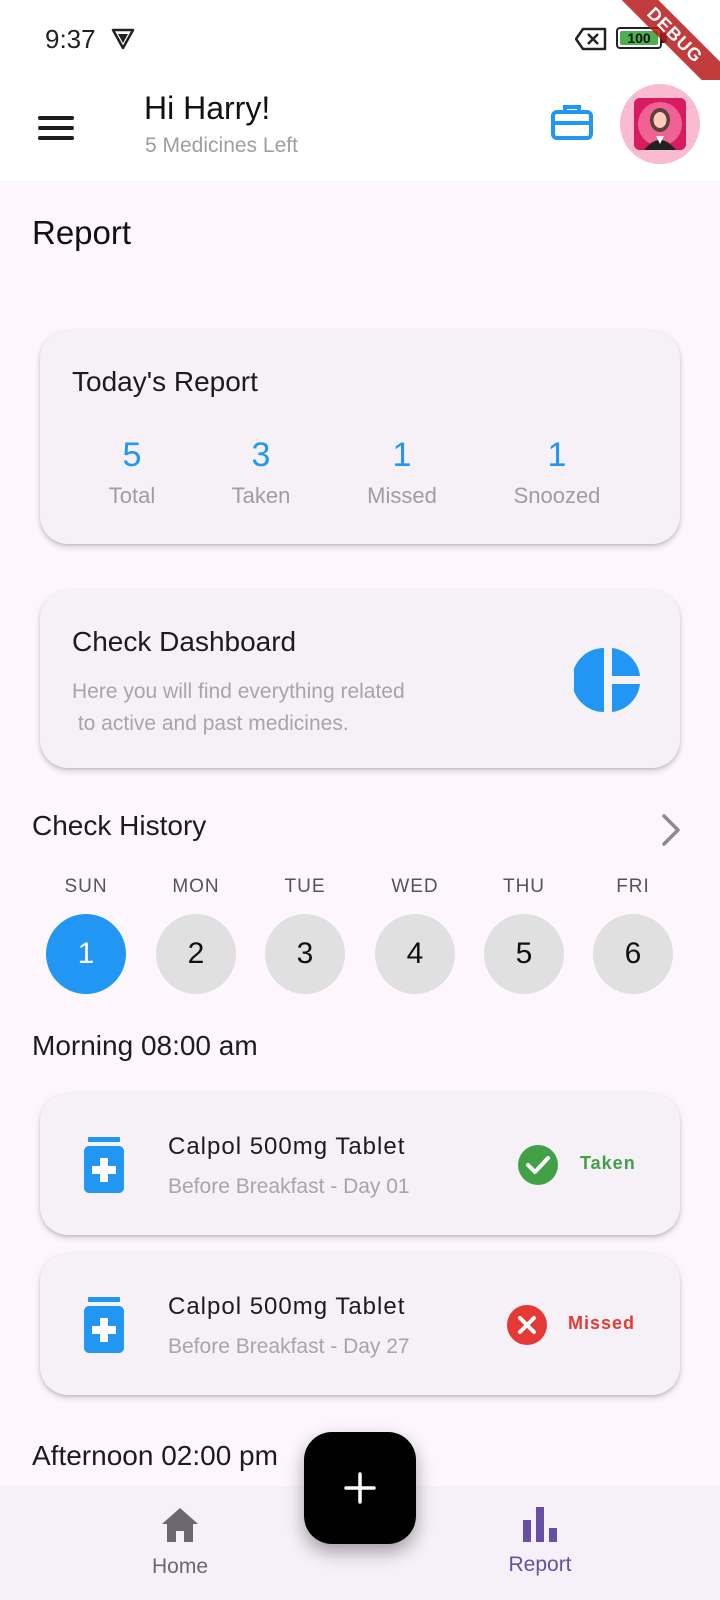 The width and height of the screenshot is (720, 1600). Describe the element at coordinates (360, 52) in the screenshot. I see `status-bar: 9:37 100 DEBUG` at that location.